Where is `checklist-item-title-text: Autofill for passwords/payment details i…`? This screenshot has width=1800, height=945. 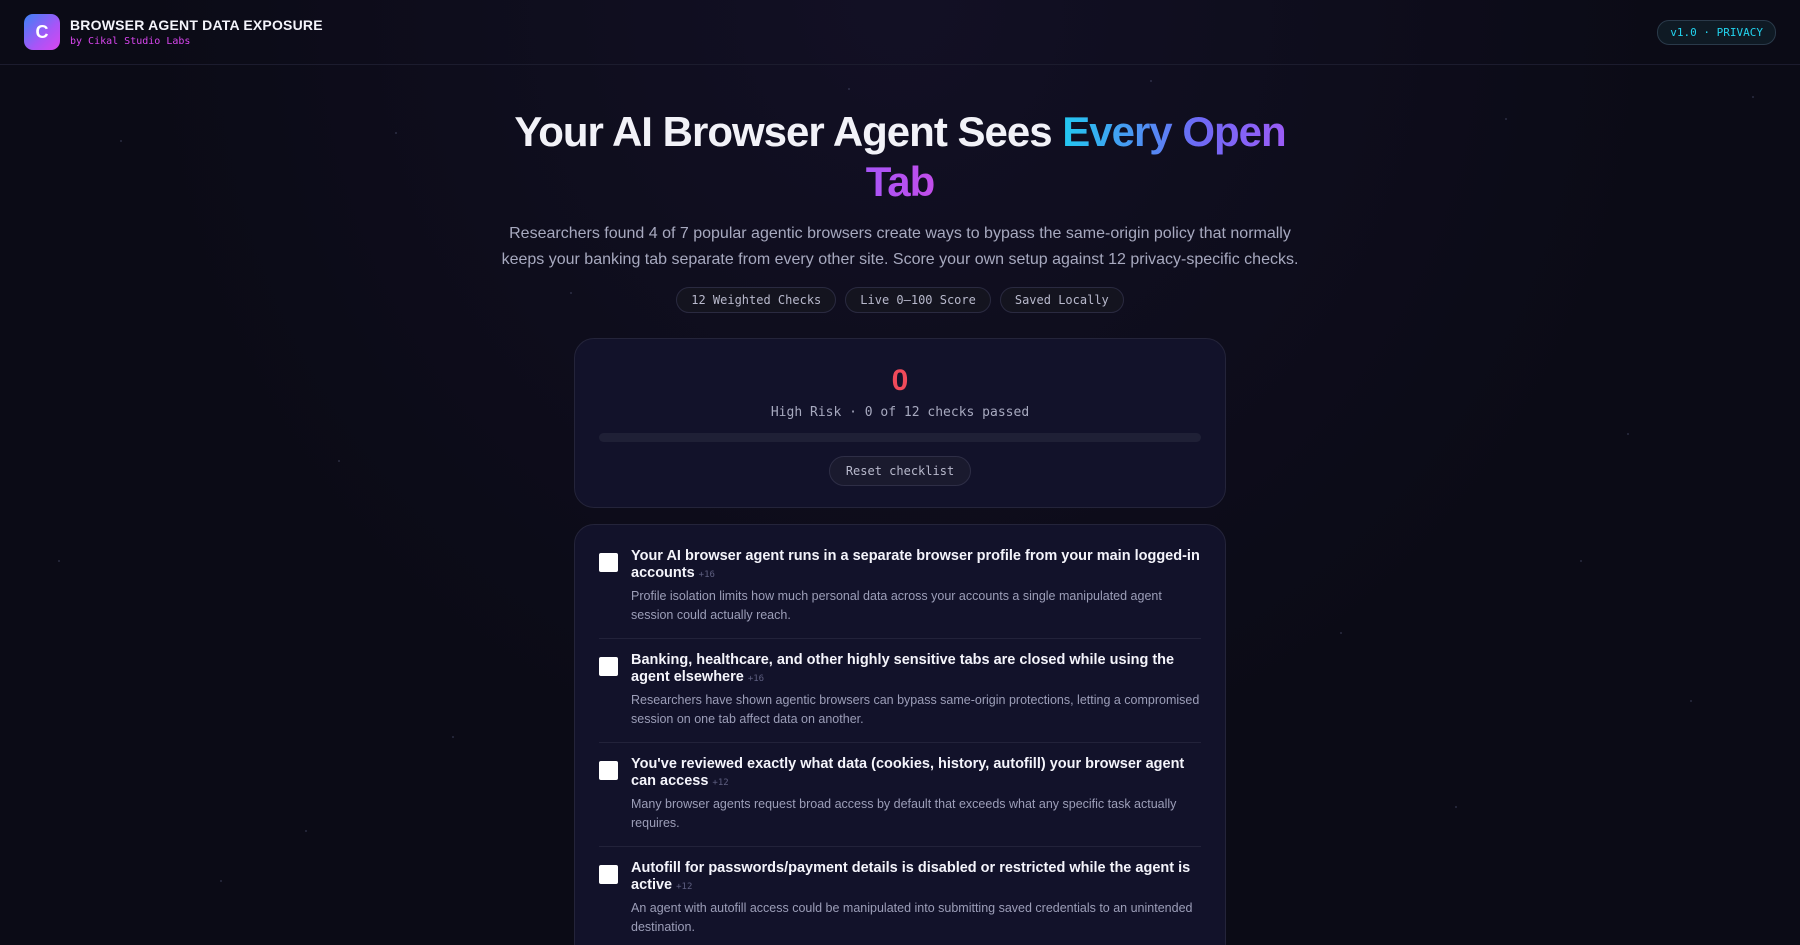
checklist-item-title-text: Autofill for passwords/payment details i… is located at coordinates (911, 876).